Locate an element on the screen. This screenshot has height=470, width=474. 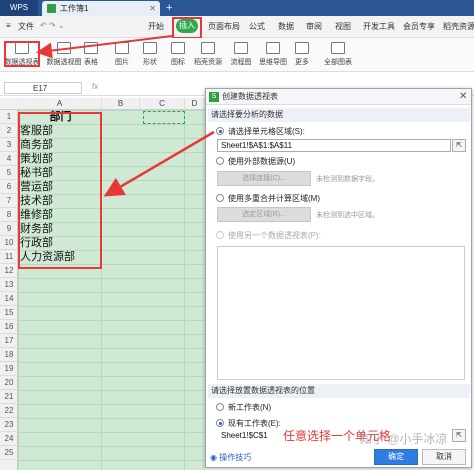
annotation-arrows is located at coordinates (125, 116).